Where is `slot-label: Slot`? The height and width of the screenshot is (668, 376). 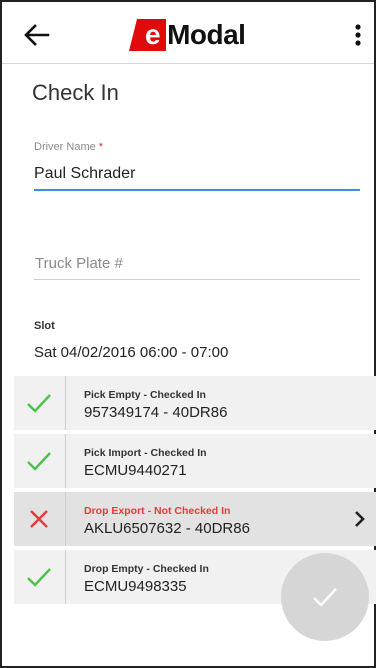
slot-label: Slot is located at coordinates (44, 326).